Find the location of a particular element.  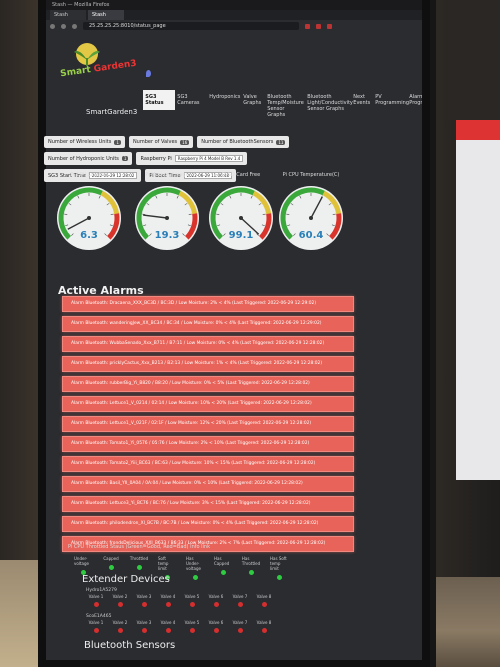

throttle-status-item: Has Throttled is located at coordinates (251, 568).